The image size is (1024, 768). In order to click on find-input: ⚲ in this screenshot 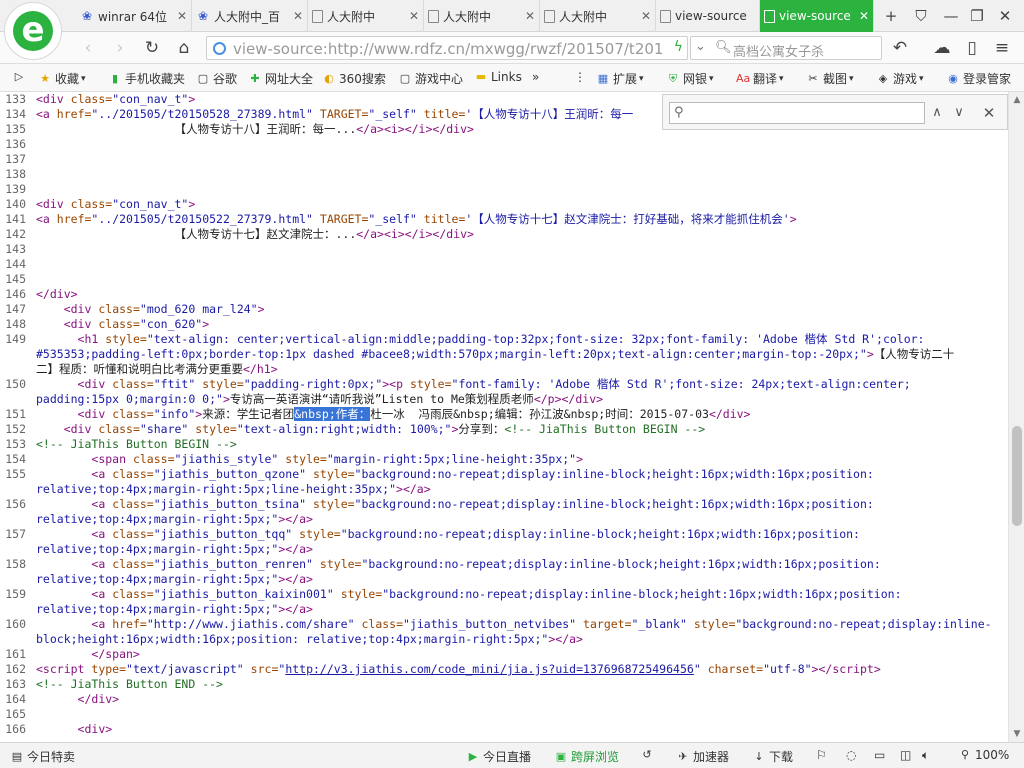, I will do `click(797, 113)`.